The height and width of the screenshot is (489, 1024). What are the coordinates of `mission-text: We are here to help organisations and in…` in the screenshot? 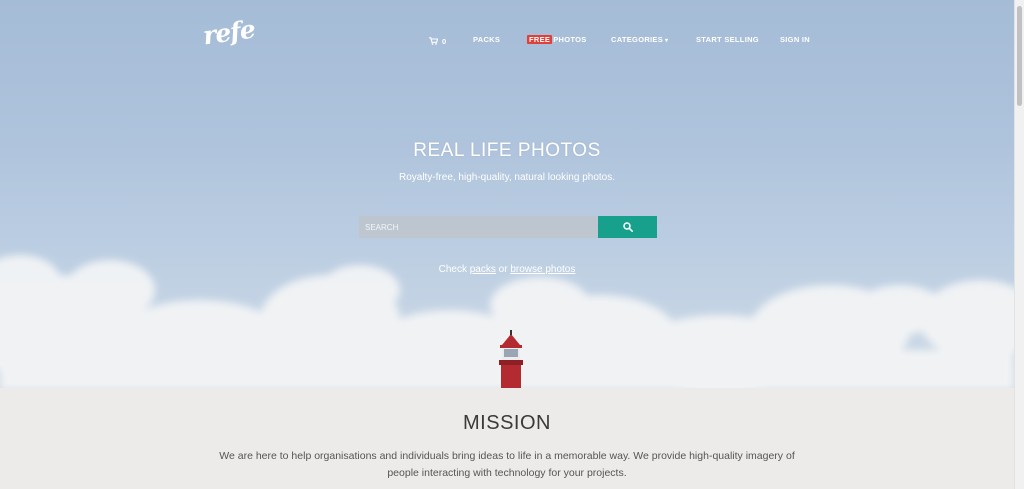 It's located at (507, 464).